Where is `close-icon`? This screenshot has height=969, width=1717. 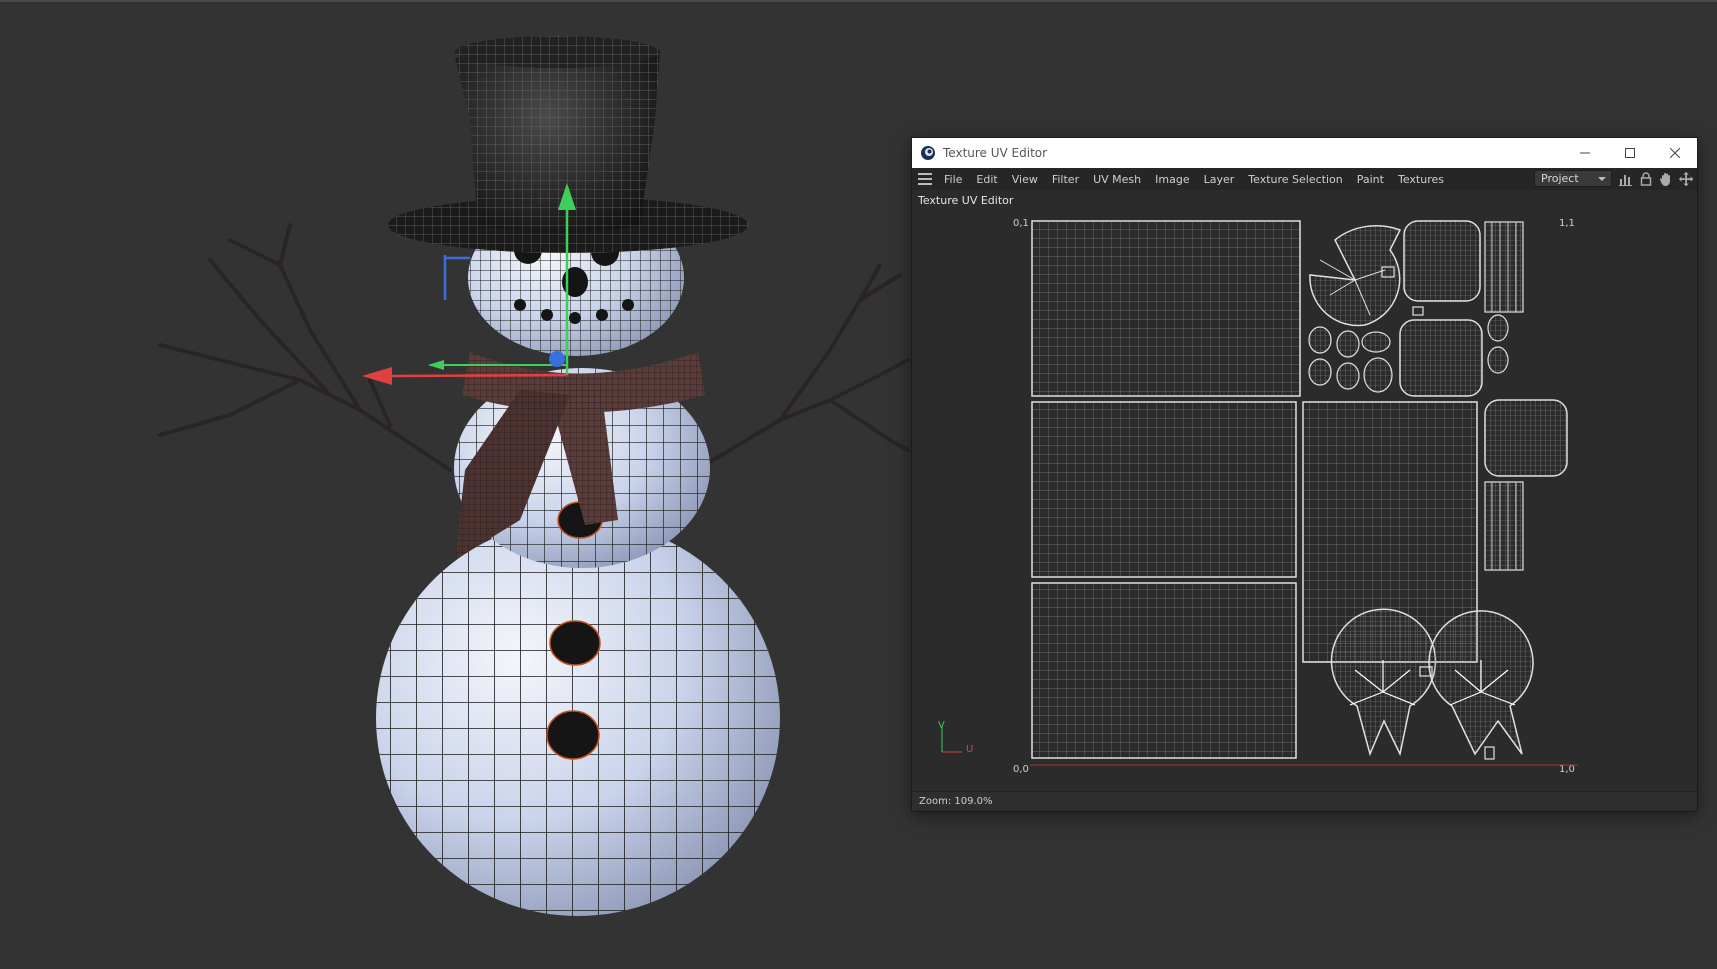 close-icon is located at coordinates (1674, 153).